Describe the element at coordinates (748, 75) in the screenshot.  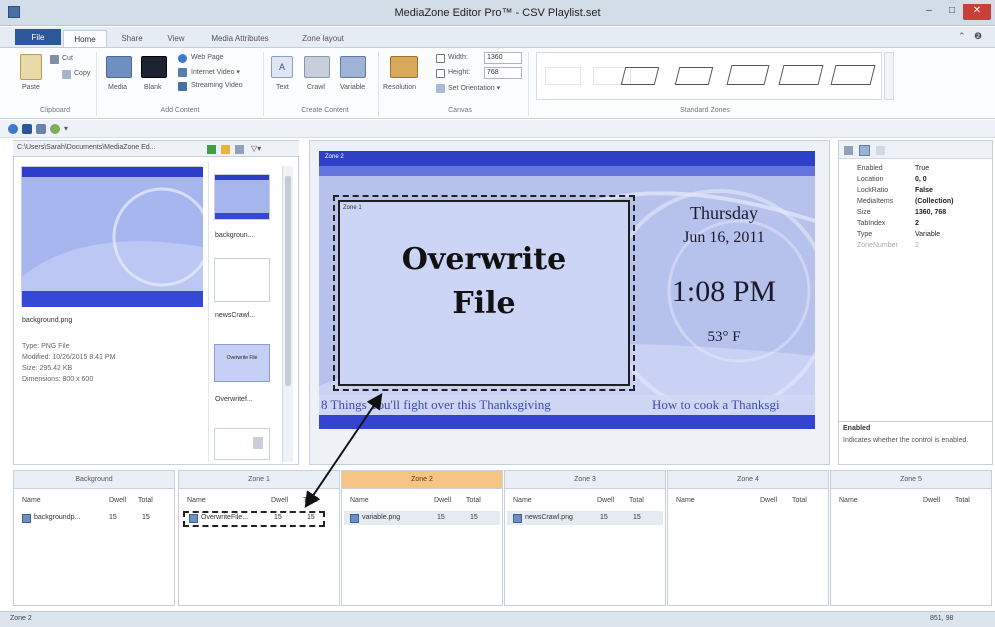
I see `layout-5-zone` at that location.